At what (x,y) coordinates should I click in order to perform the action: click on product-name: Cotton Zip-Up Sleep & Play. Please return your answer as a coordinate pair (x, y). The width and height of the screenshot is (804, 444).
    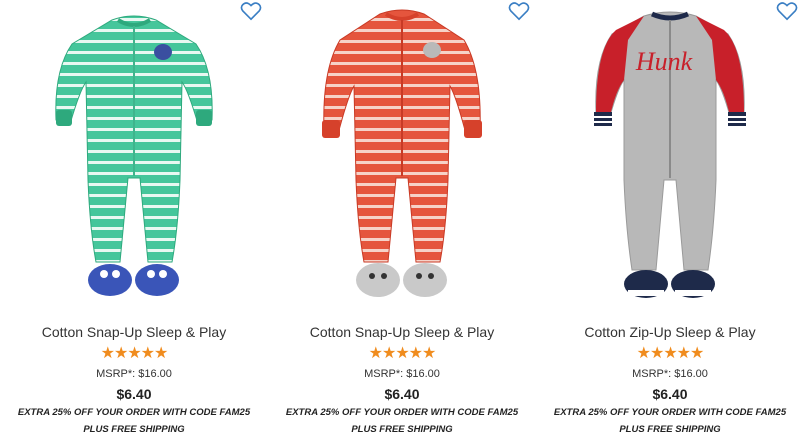
    Looking at the image, I should click on (670, 332).